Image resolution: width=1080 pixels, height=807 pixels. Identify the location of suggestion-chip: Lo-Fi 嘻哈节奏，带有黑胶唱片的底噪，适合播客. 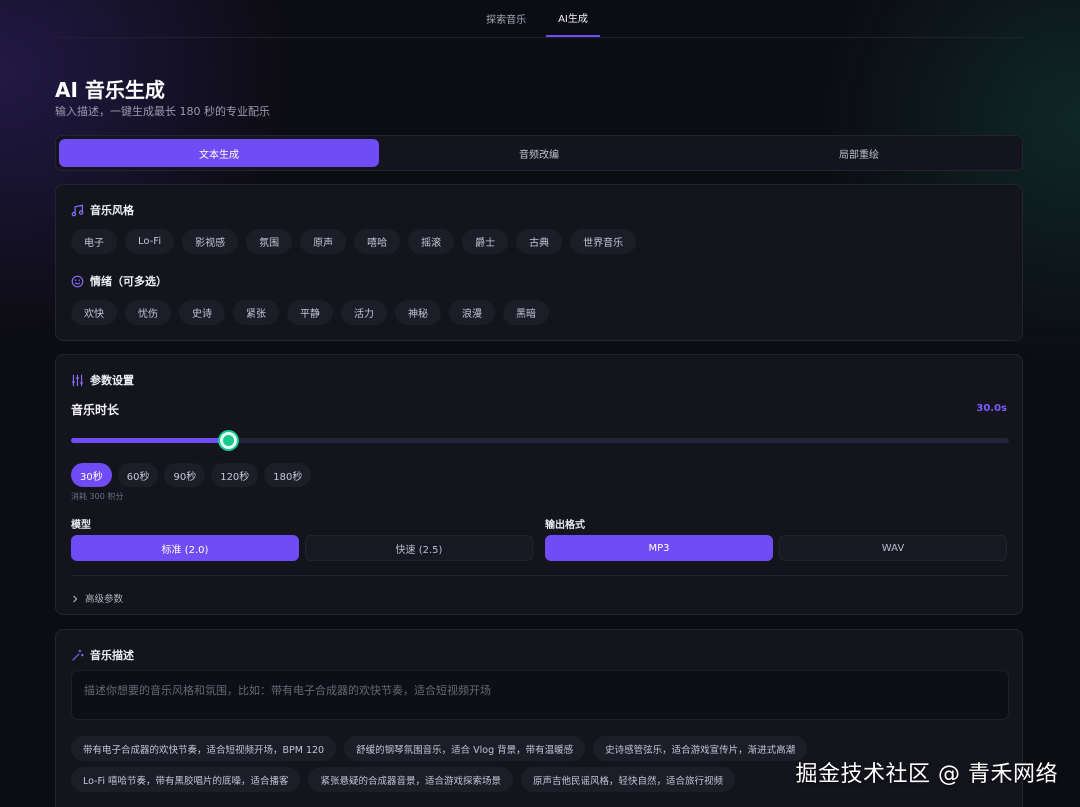
(186, 779).